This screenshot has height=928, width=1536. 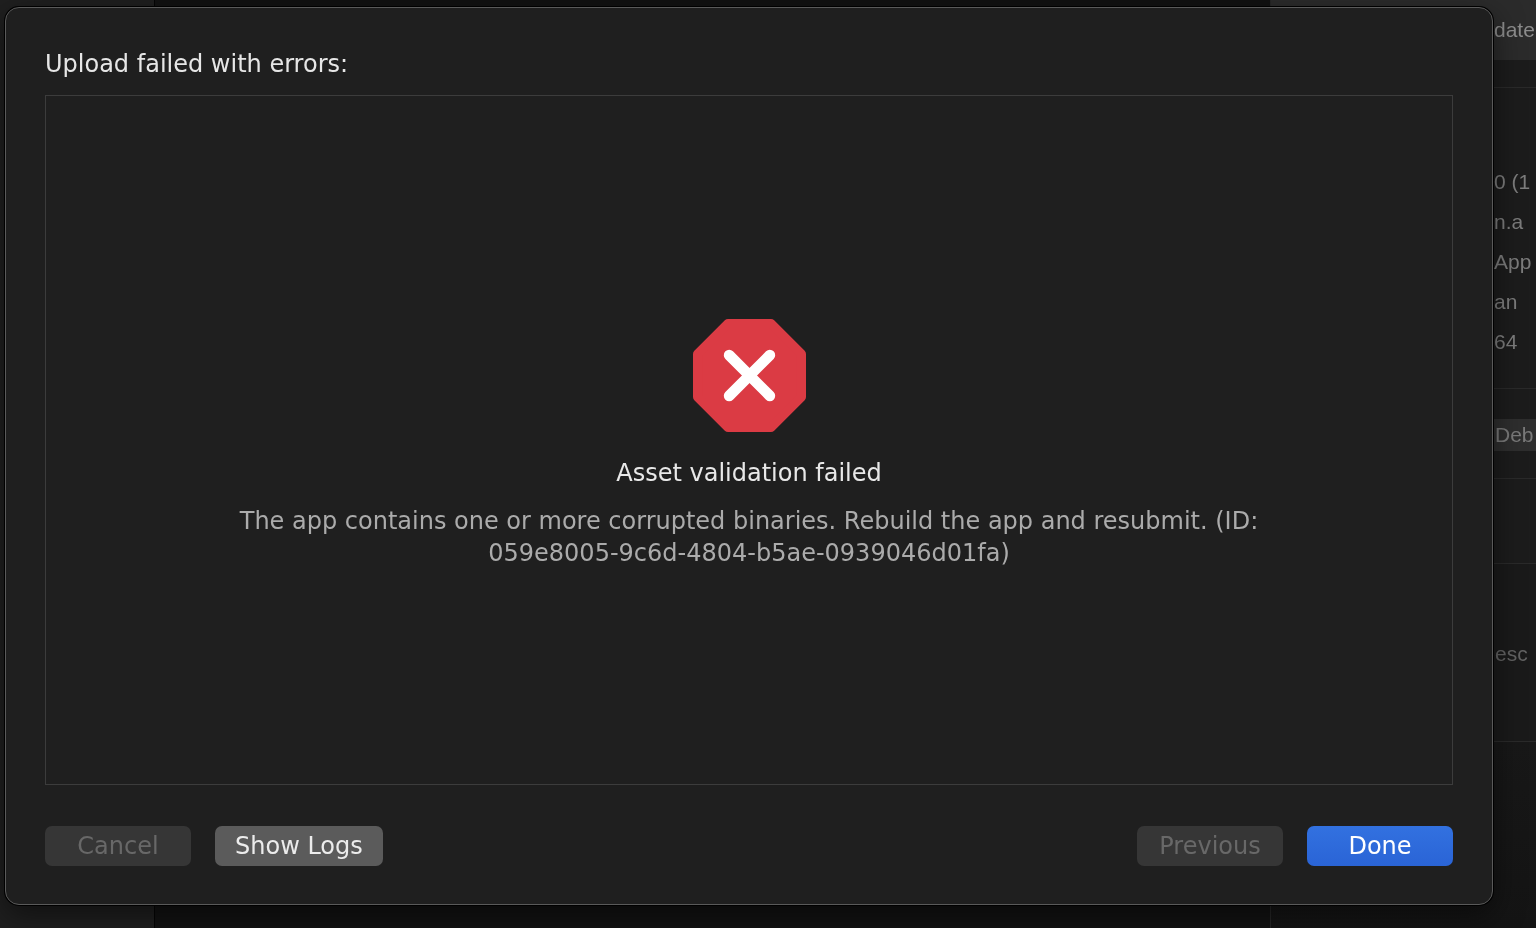 I want to click on info-value: an, so click(x=1506, y=302).